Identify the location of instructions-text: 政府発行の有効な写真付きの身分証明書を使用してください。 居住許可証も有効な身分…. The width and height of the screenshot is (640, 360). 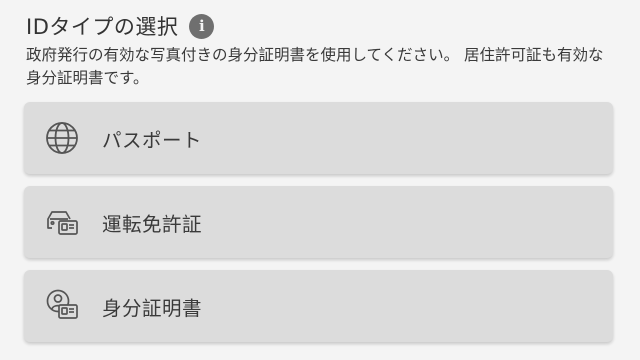
(315, 66).